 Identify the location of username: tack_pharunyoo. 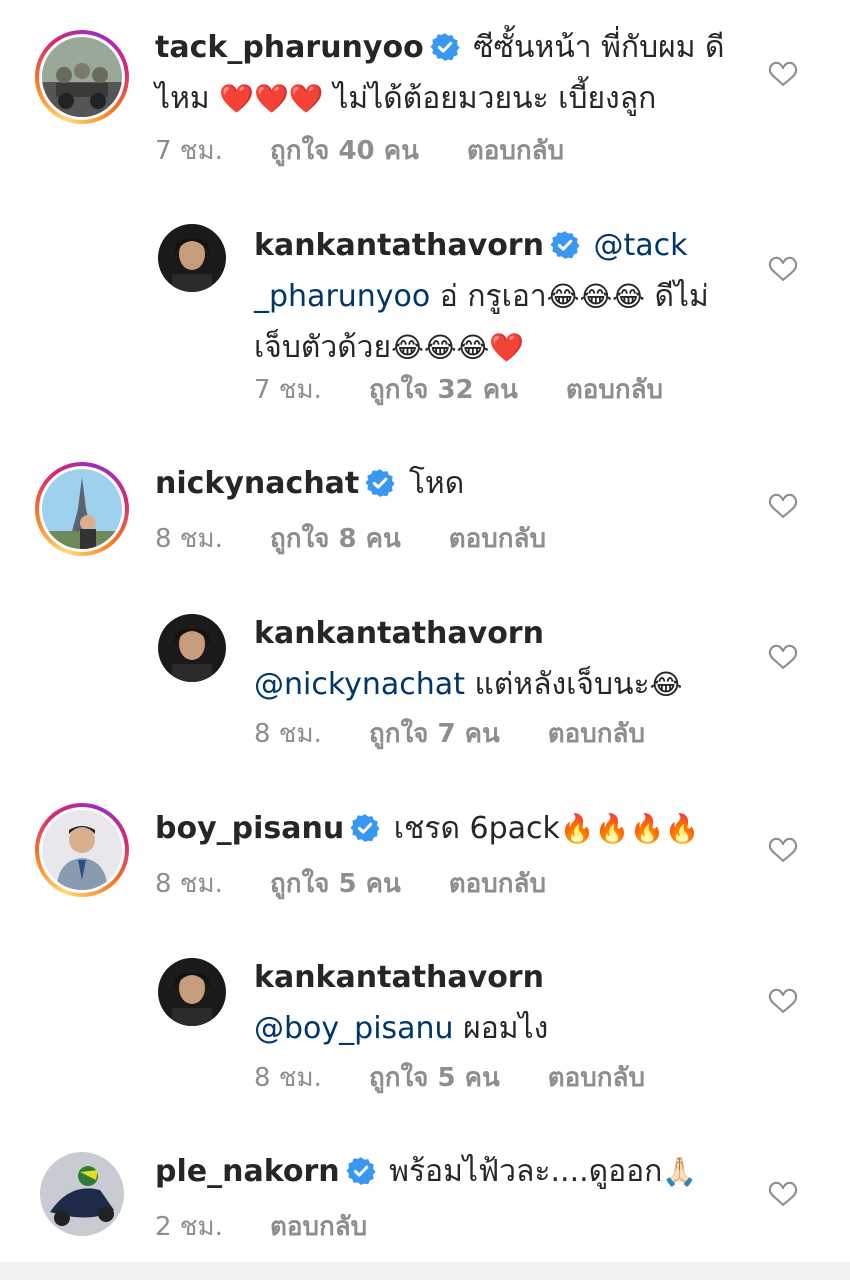
(289, 47).